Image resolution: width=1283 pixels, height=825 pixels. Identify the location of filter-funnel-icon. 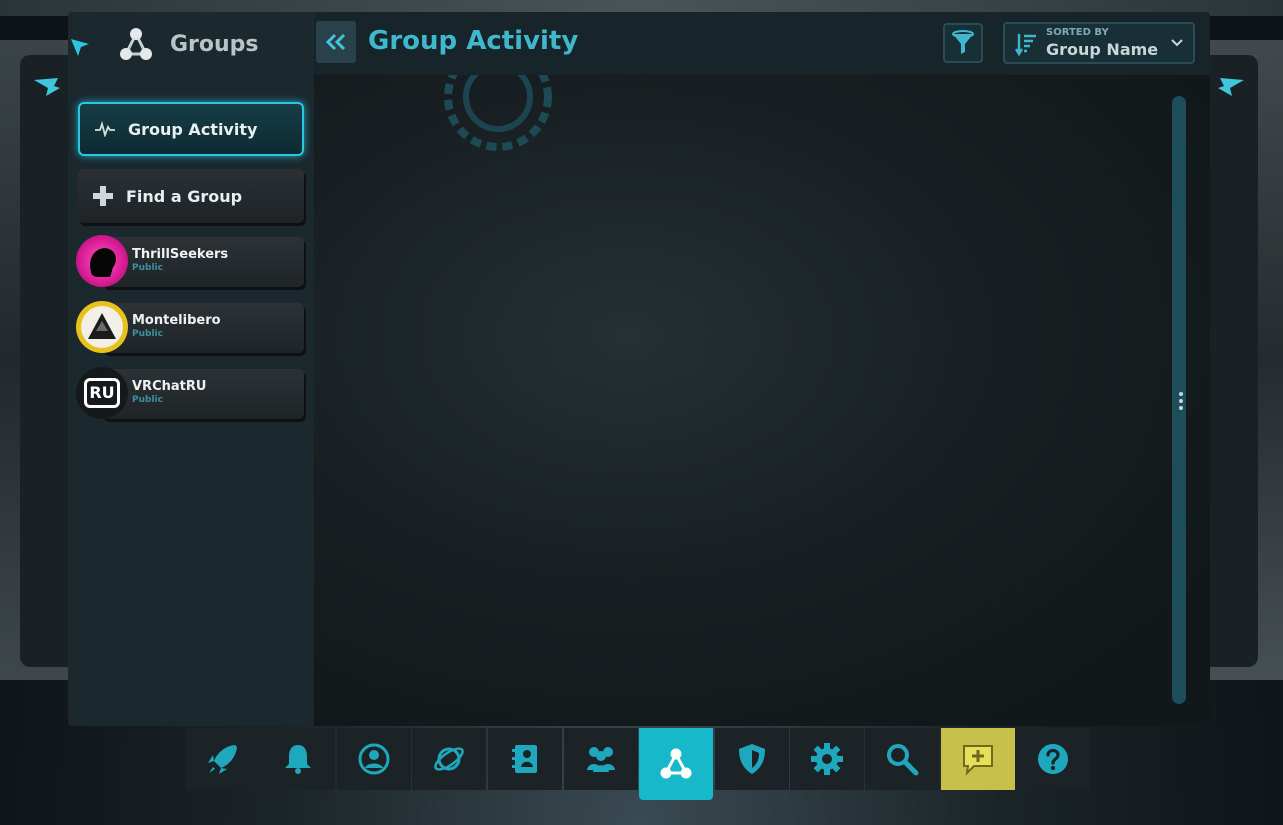
(963, 42).